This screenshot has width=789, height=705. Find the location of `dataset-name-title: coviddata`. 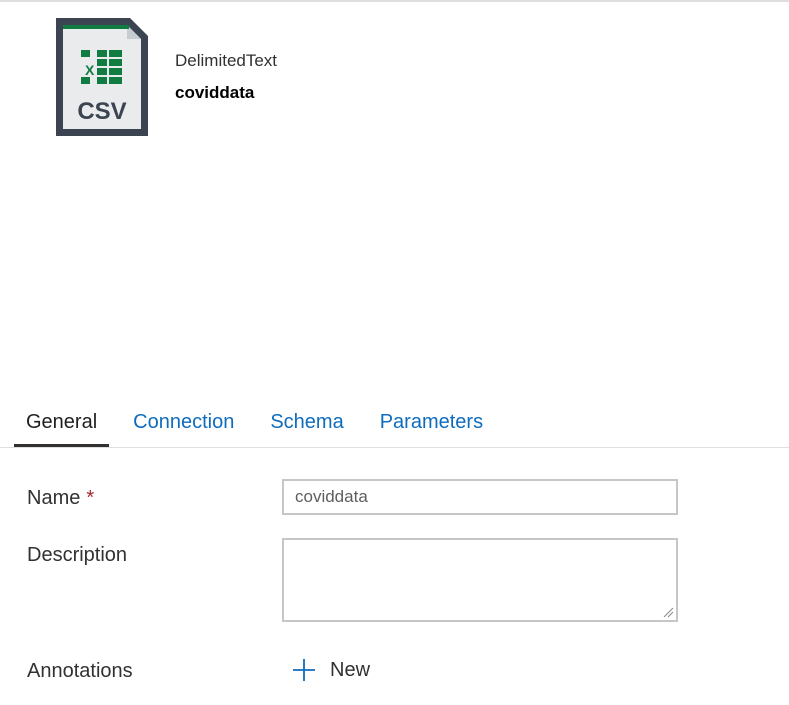

dataset-name-title: coviddata is located at coordinates (215, 92).